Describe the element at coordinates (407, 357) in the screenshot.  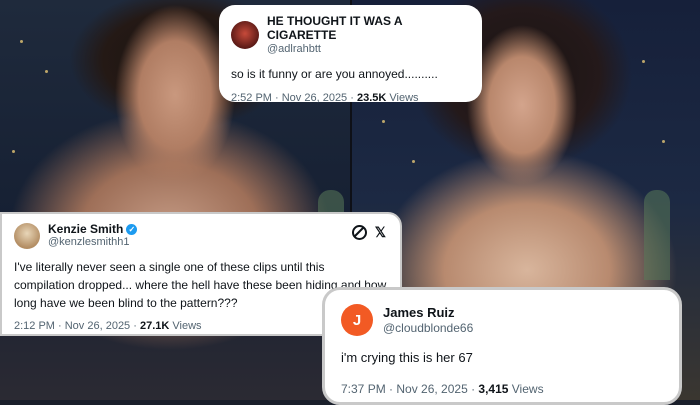
I see `tweet-text: i'm crying this is her 67` at that location.